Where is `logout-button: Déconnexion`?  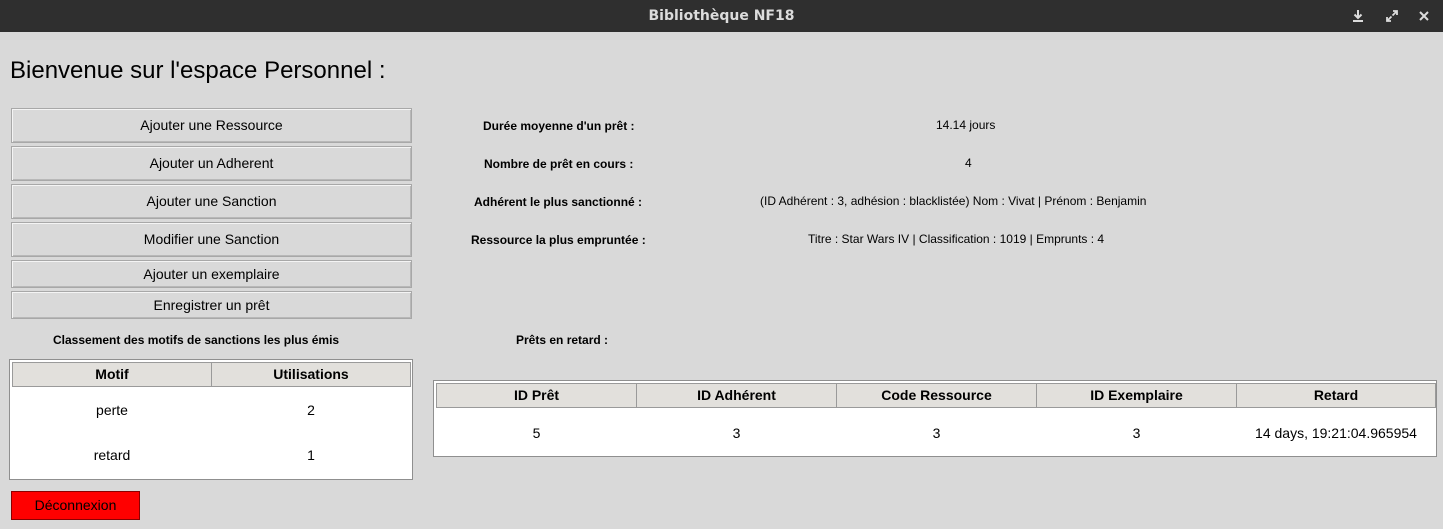
logout-button: Déconnexion is located at coordinates (75, 505).